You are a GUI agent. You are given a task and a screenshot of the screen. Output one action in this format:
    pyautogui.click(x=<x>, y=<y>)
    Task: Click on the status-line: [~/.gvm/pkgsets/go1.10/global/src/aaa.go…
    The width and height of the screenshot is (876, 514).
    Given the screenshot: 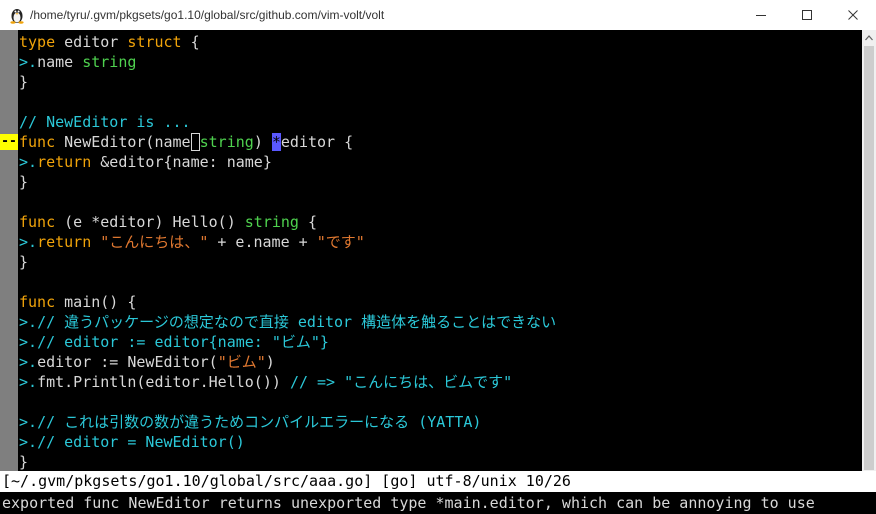 What is the action you would take?
    pyautogui.click(x=438, y=481)
    